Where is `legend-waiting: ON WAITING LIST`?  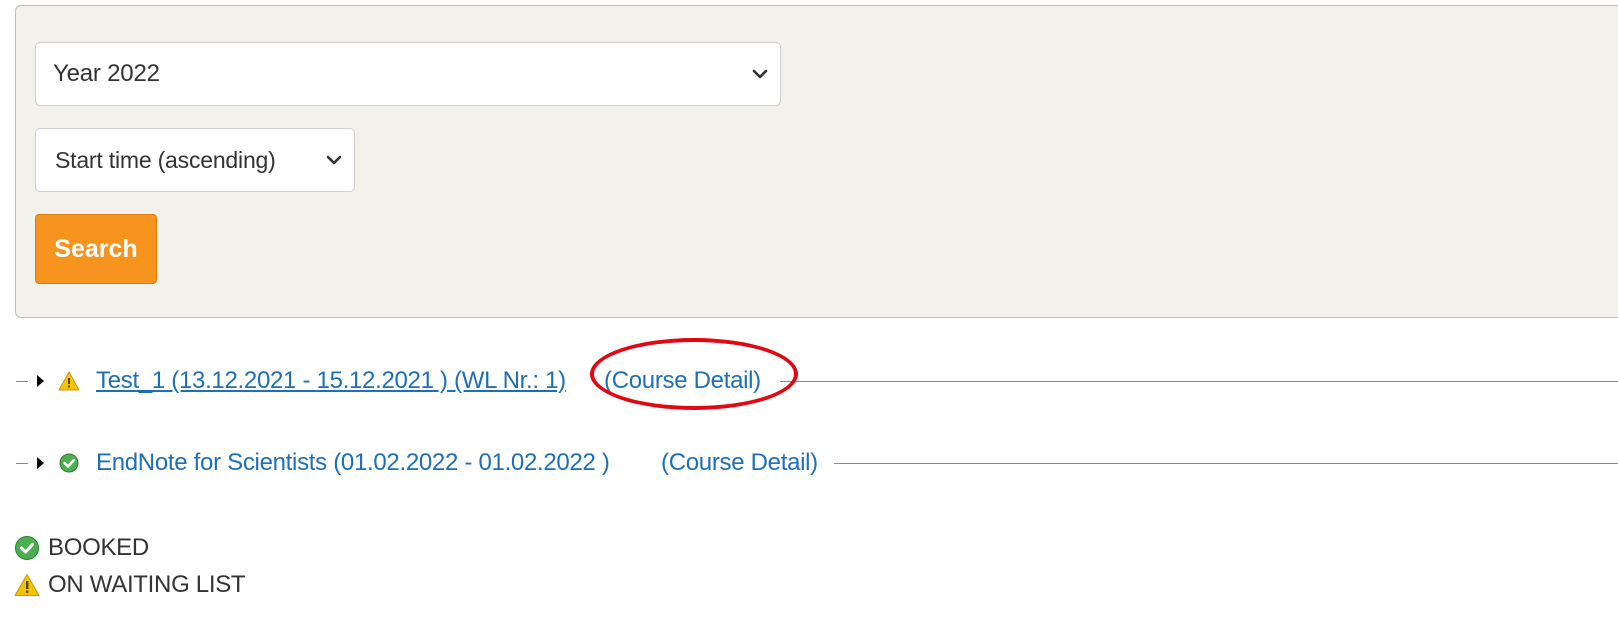 legend-waiting: ON WAITING LIST is located at coordinates (130, 585).